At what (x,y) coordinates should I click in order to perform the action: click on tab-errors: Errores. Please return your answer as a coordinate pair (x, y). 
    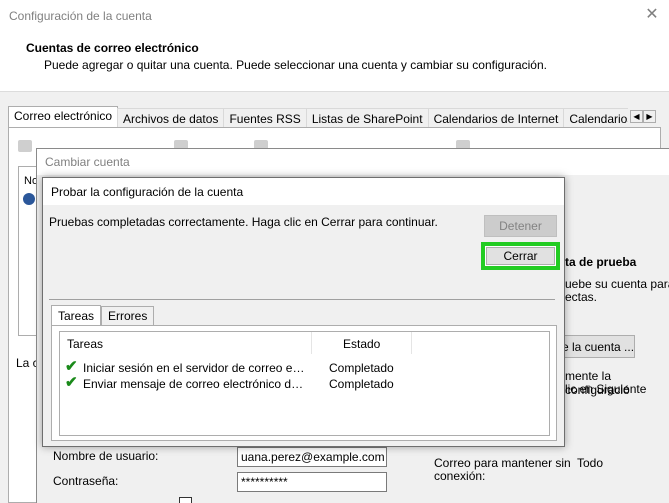
    Looking at the image, I should click on (128, 315).